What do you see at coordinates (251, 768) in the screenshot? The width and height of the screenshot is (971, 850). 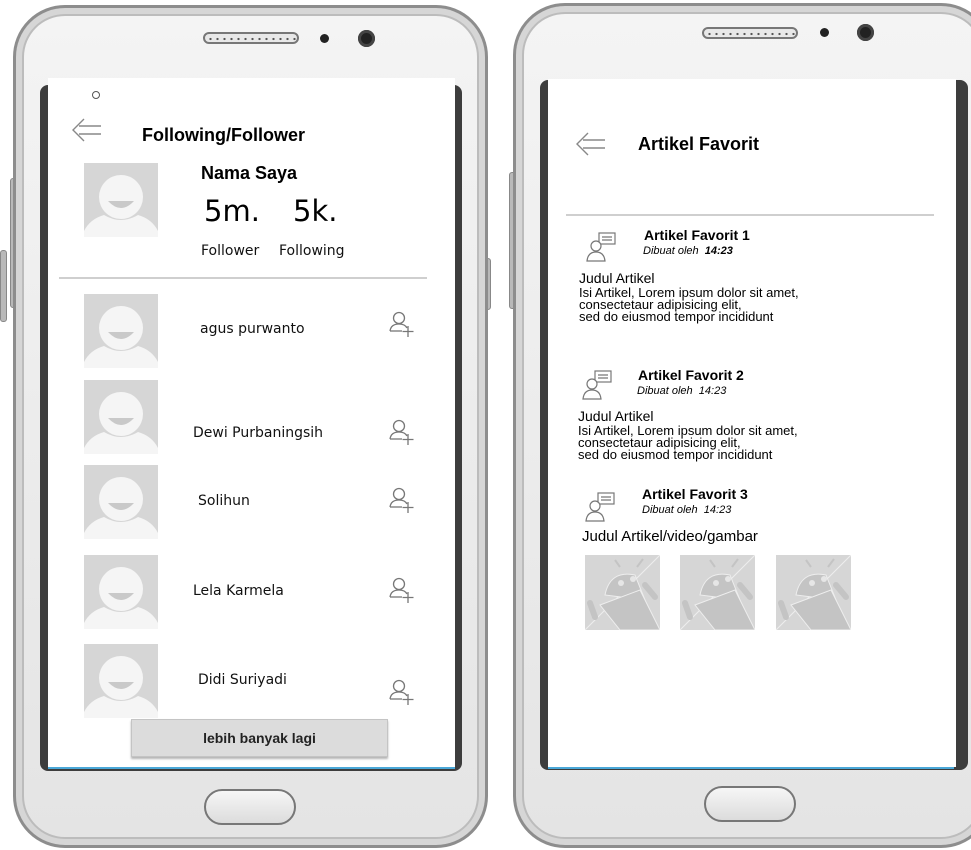 I see `left-screen-bottom-line` at bounding box center [251, 768].